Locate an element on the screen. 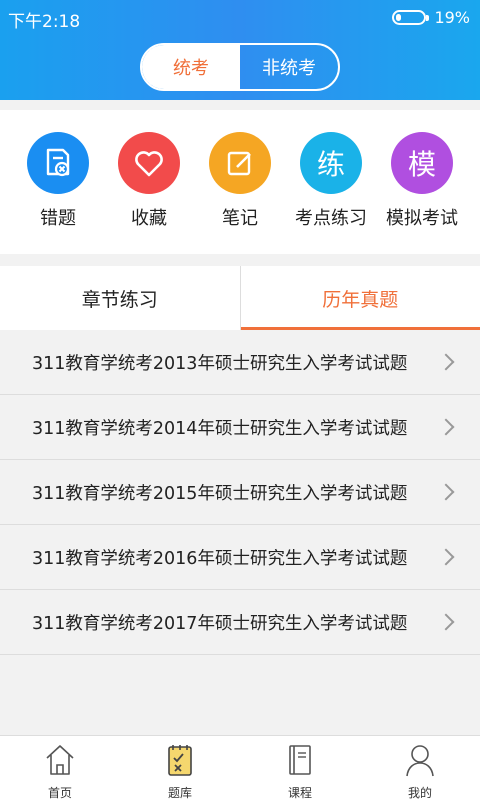 Image resolution: width=480 pixels, height=800 pixels. quick-action-wrong-questions: 错题 is located at coordinates (58, 181).